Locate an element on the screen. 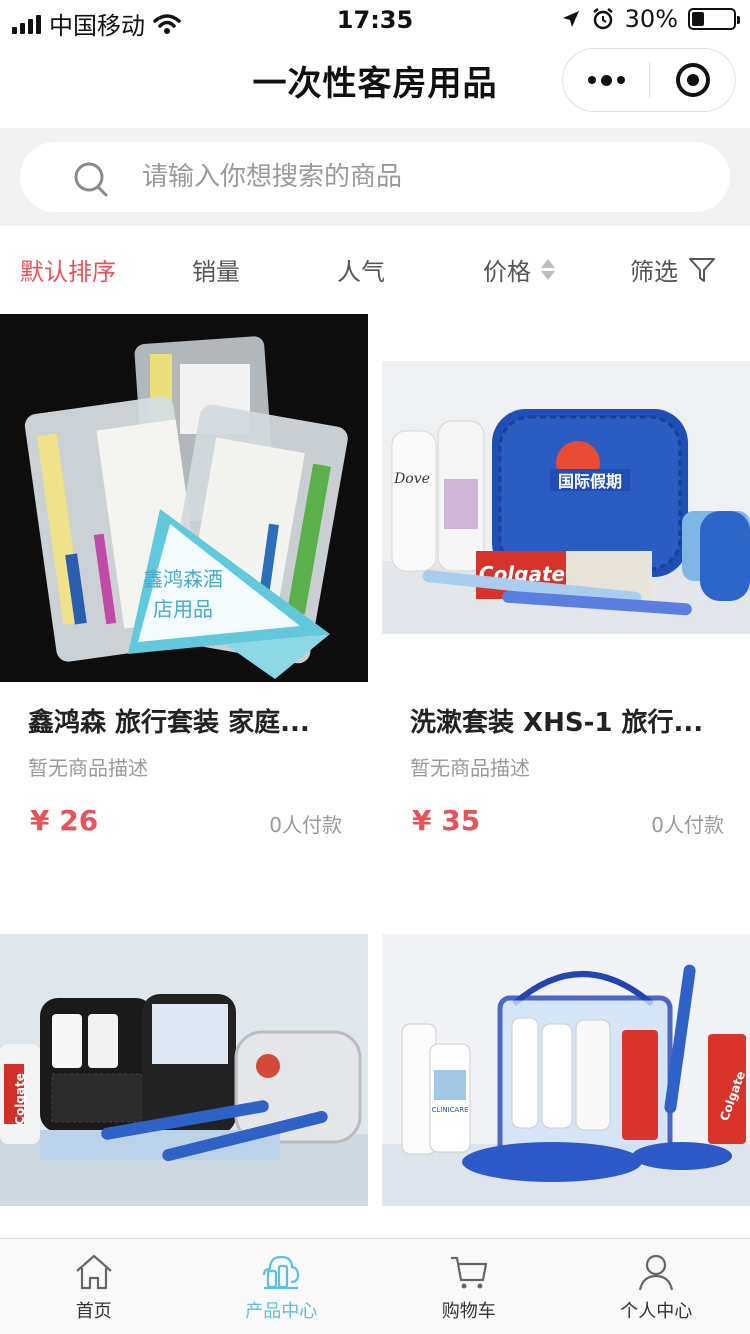 The height and width of the screenshot is (1334, 750). product-card: CLINICARE Colgate is located at coordinates (566, 1086).